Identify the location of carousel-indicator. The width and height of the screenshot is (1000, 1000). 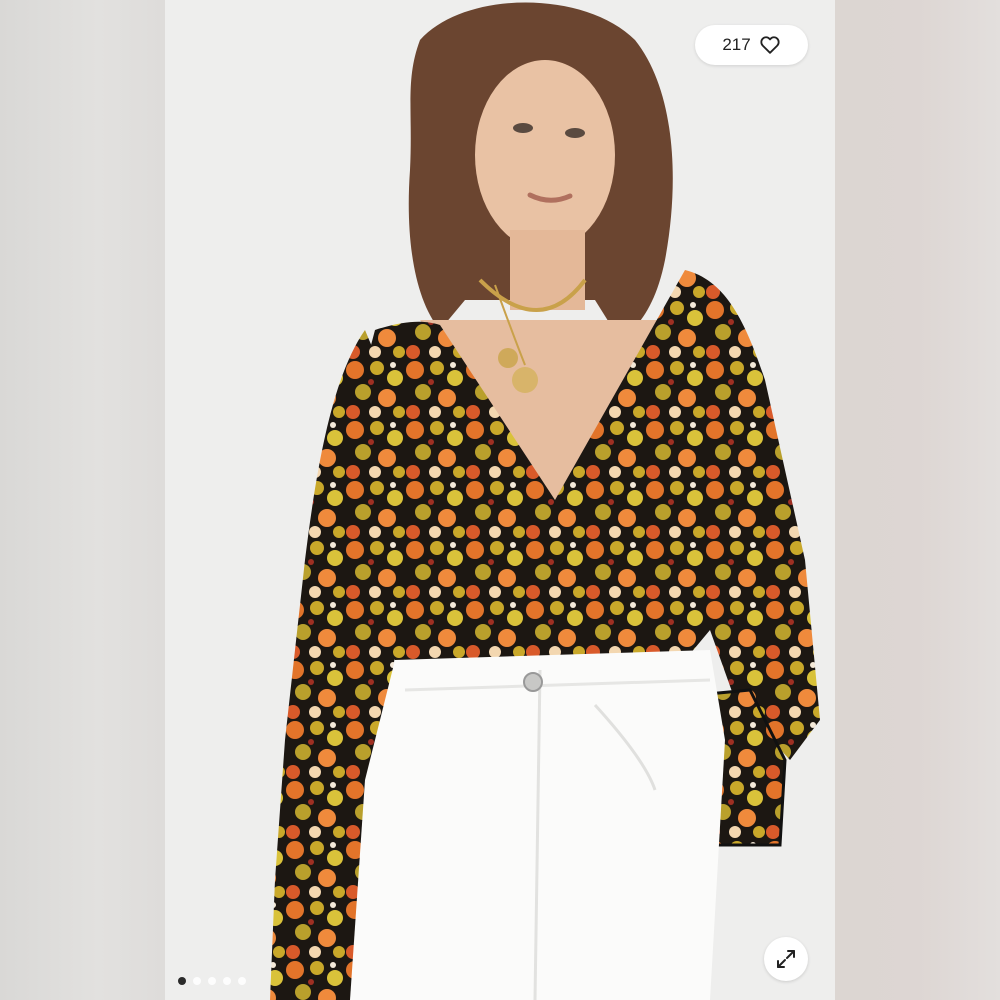
(212, 981).